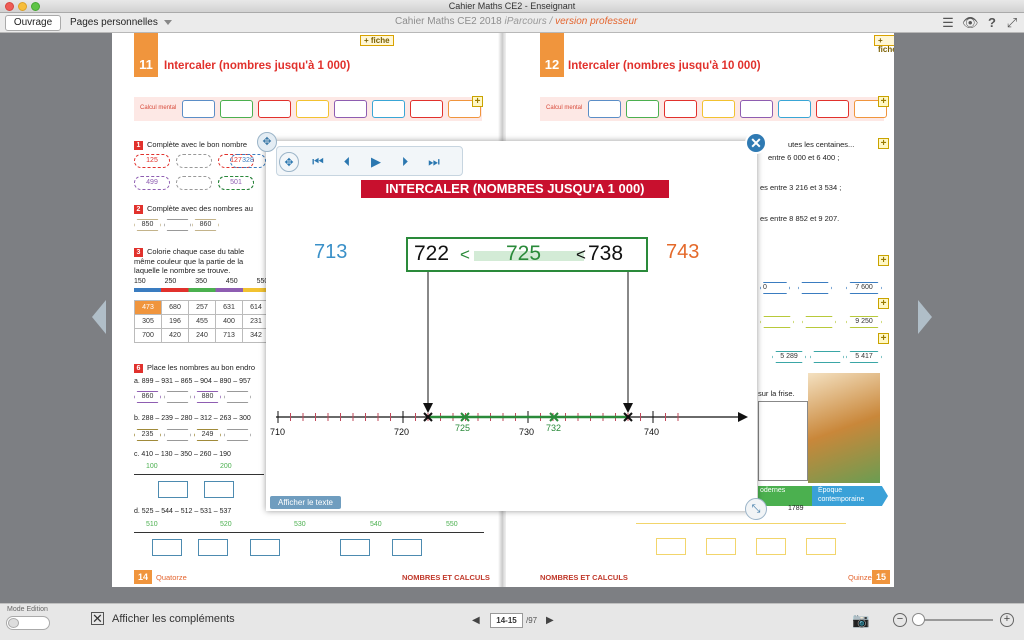 The height and width of the screenshot is (640, 1024). I want to click on fullscreen-icon: ⤢, so click(1012, 23).